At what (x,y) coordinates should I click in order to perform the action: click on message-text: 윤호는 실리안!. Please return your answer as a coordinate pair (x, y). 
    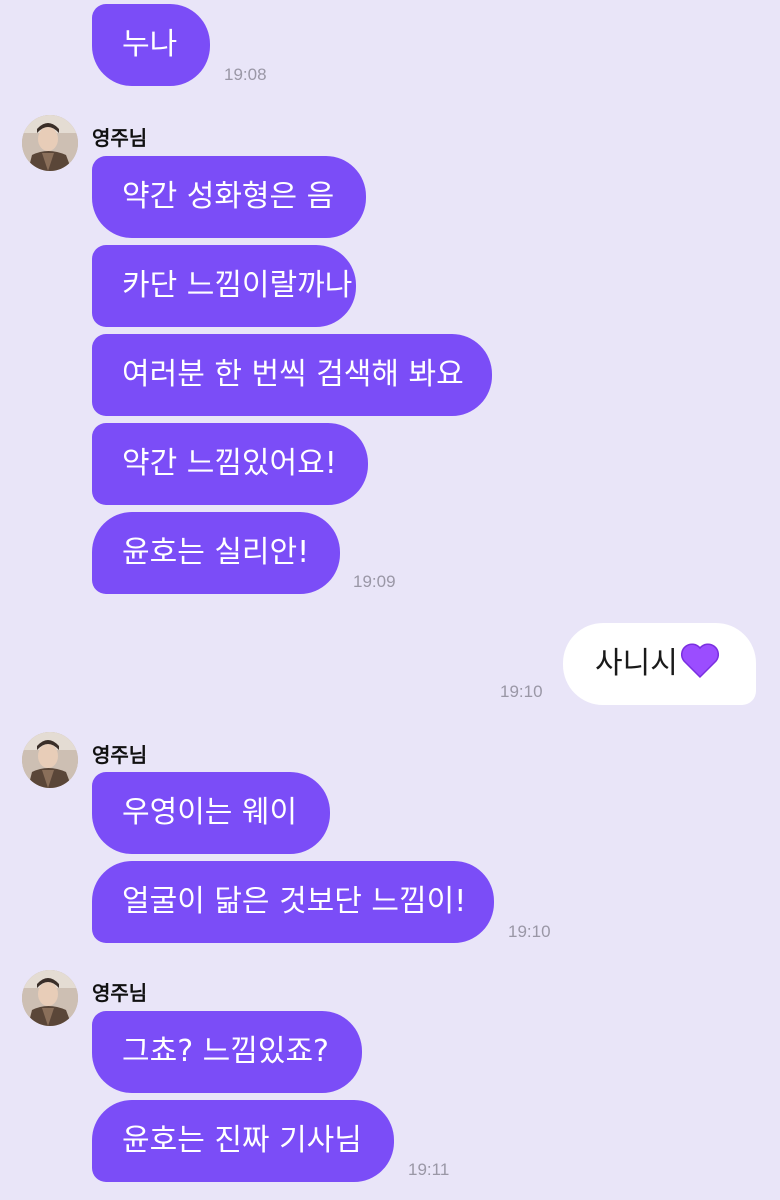
    Looking at the image, I should click on (216, 552).